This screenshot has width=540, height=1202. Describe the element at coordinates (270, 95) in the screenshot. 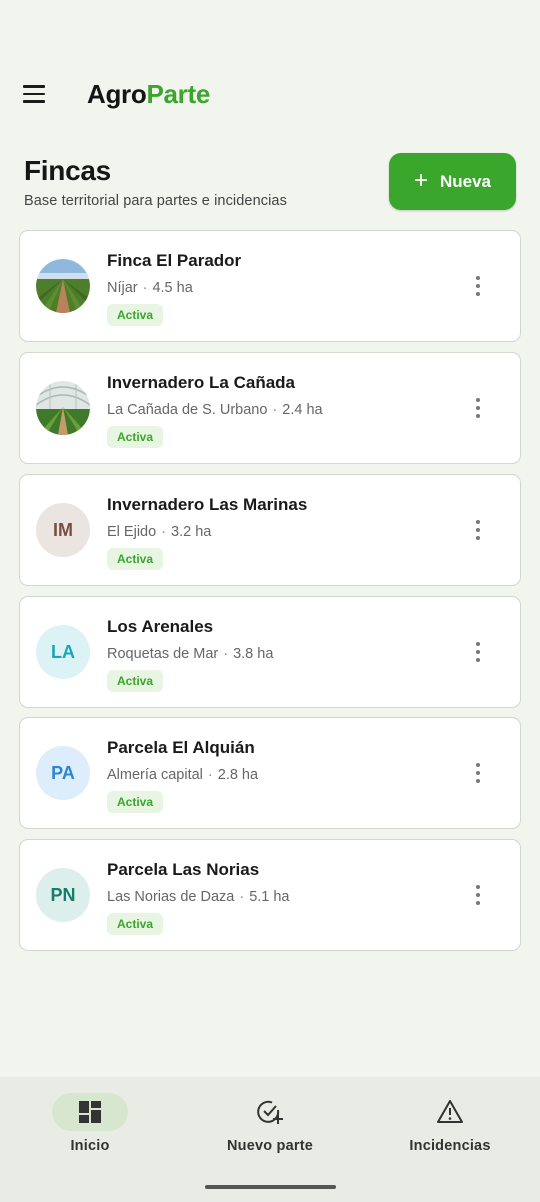

I see `app-bar: AgroParte` at that location.